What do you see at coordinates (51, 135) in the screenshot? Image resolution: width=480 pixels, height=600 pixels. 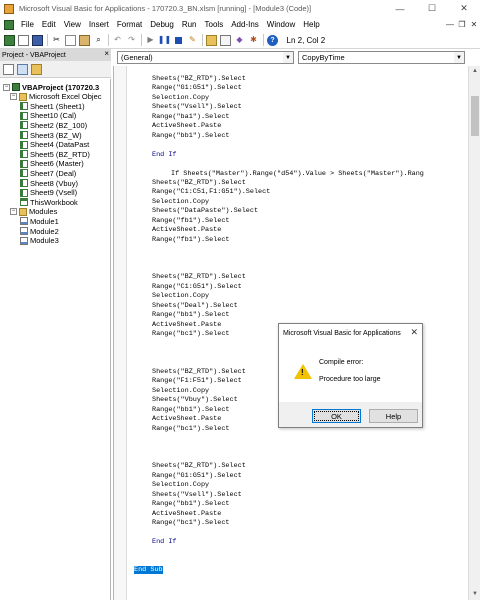 I see `tree-item: Sheet3 (BZ_W)` at bounding box center [51, 135].